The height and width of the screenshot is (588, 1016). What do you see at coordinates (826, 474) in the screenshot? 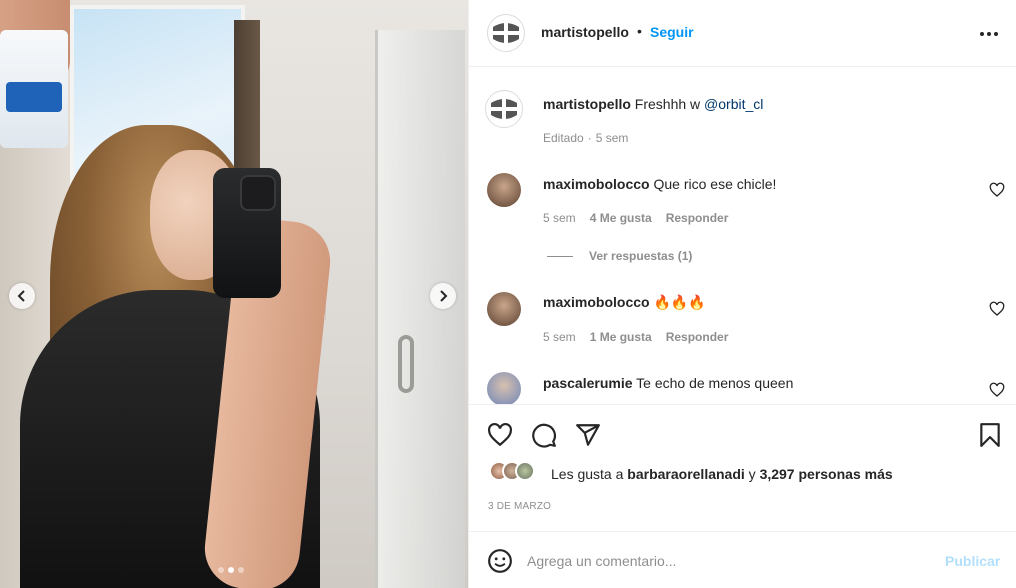
I see `likes-count: 3,297 personas más` at bounding box center [826, 474].